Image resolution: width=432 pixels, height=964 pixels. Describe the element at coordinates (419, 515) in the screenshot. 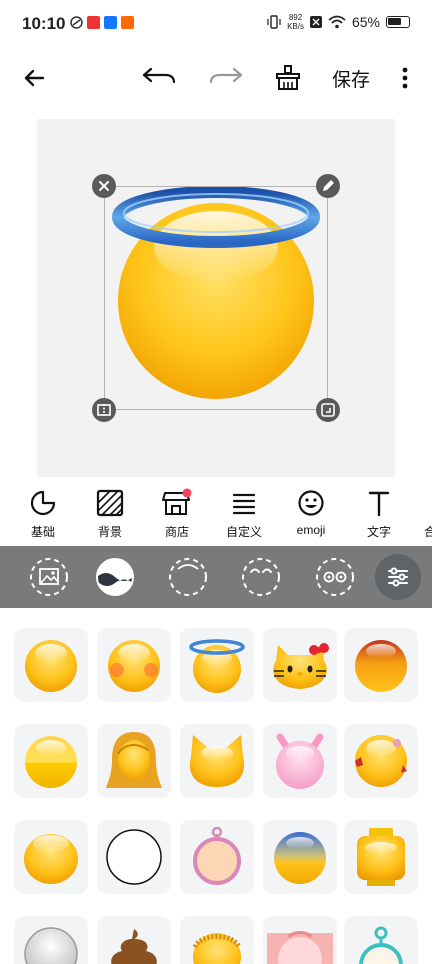

I see `tab-more: 合` at that location.